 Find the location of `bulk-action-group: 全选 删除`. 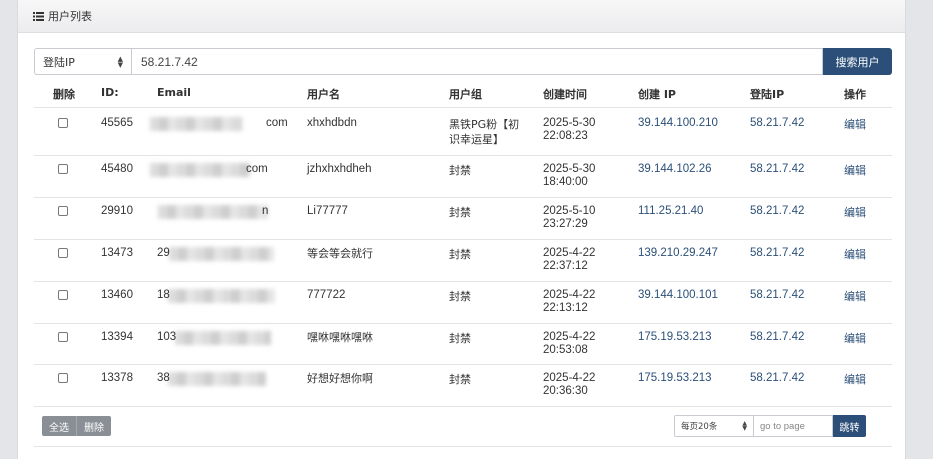

bulk-action-group: 全选 删除 is located at coordinates (76, 426).